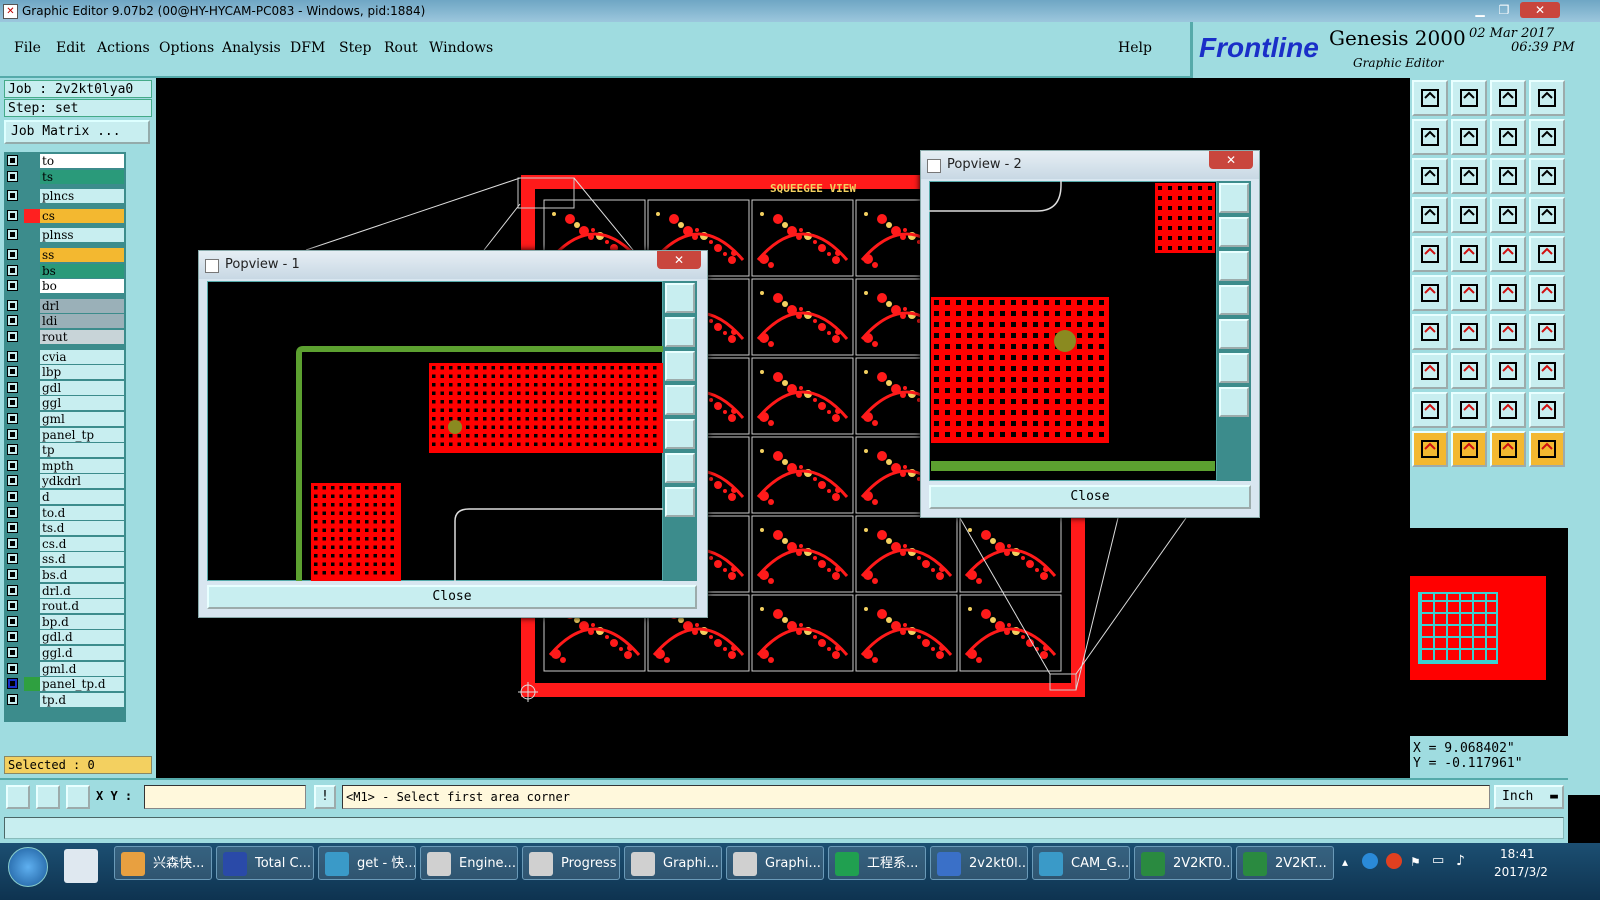 The image size is (1600, 900). Describe the element at coordinates (325, 797) in the screenshot. I see `exclaim-icon: !` at that location.